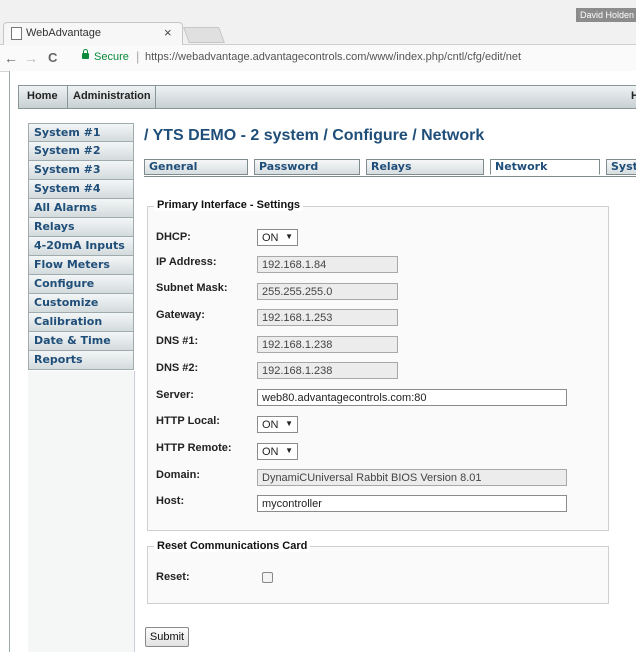 The height and width of the screenshot is (652, 636). I want to click on server-label: Server:, so click(175, 395).